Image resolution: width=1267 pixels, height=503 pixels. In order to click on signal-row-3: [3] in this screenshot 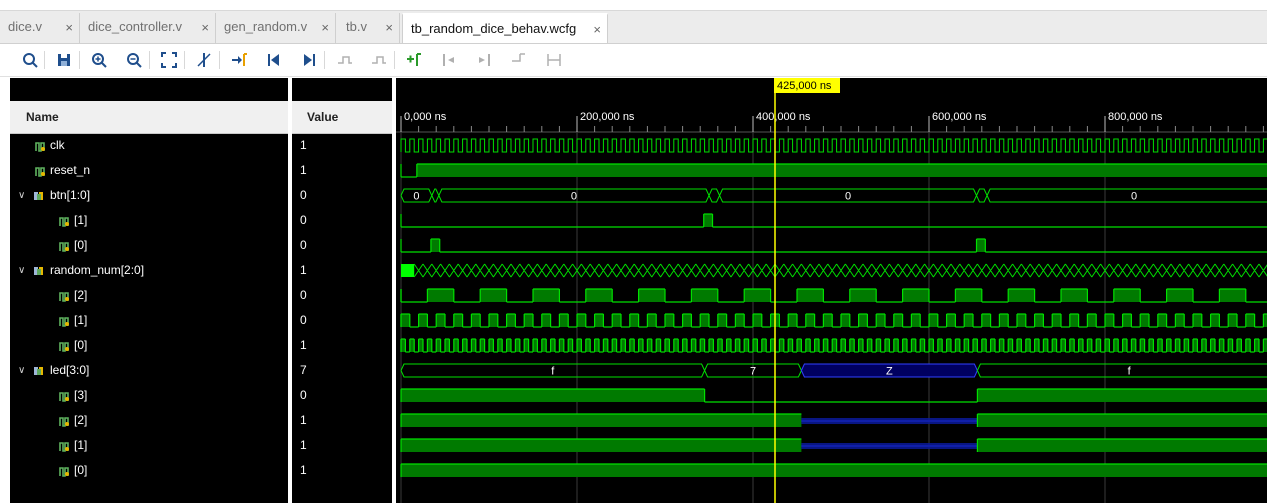, I will do `click(149, 395)`.